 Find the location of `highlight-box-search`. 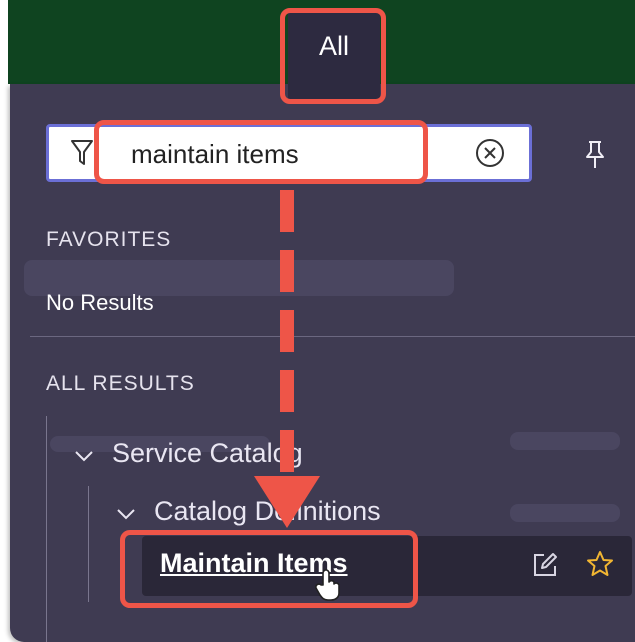

highlight-box-search is located at coordinates (261, 152).